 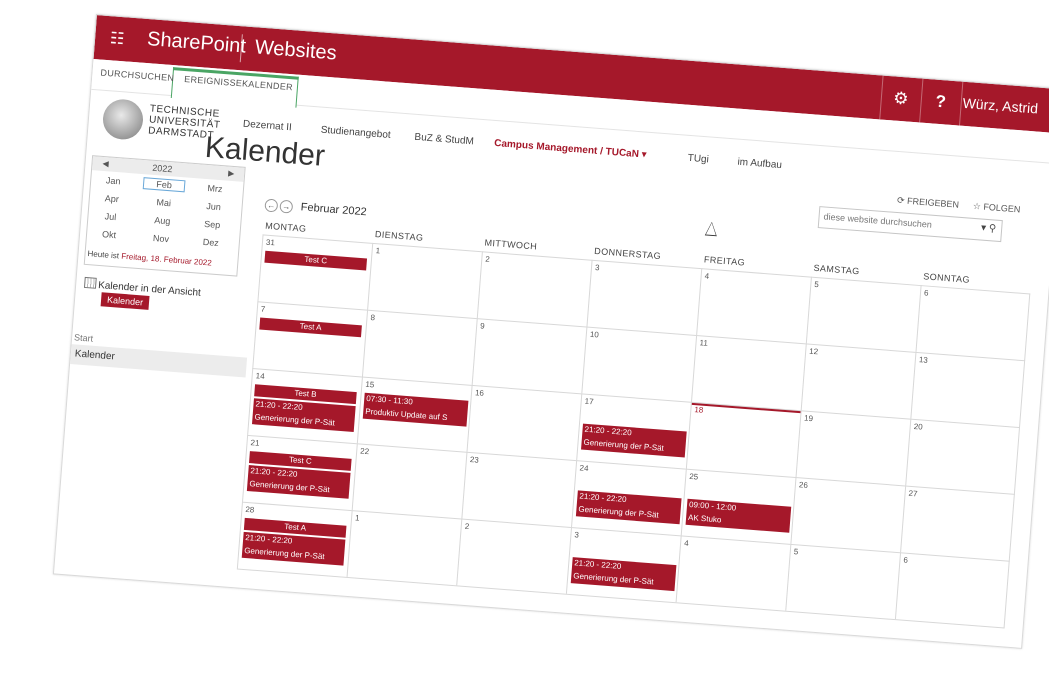 I want to click on calendar-icon, so click(x=90, y=282).